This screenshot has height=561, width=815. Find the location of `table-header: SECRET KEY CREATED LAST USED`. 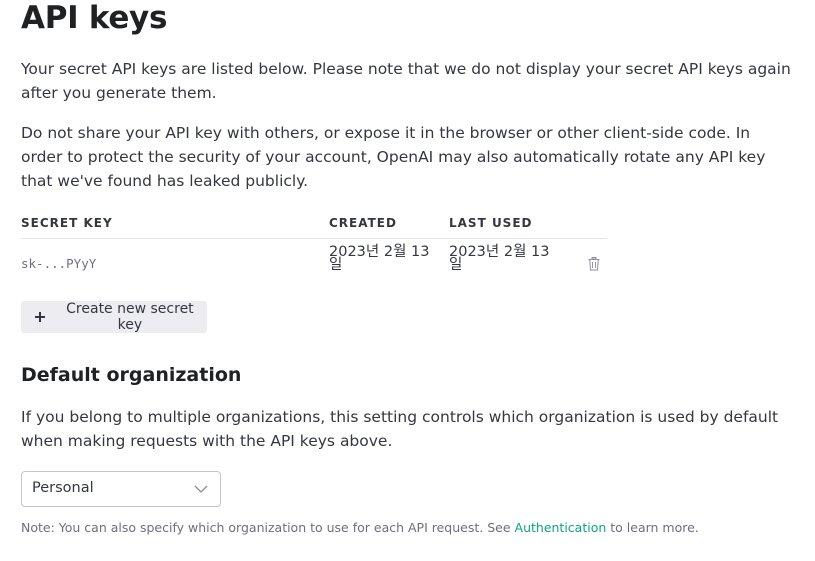

table-header: SECRET KEY CREATED LAST USED is located at coordinates (314, 225).